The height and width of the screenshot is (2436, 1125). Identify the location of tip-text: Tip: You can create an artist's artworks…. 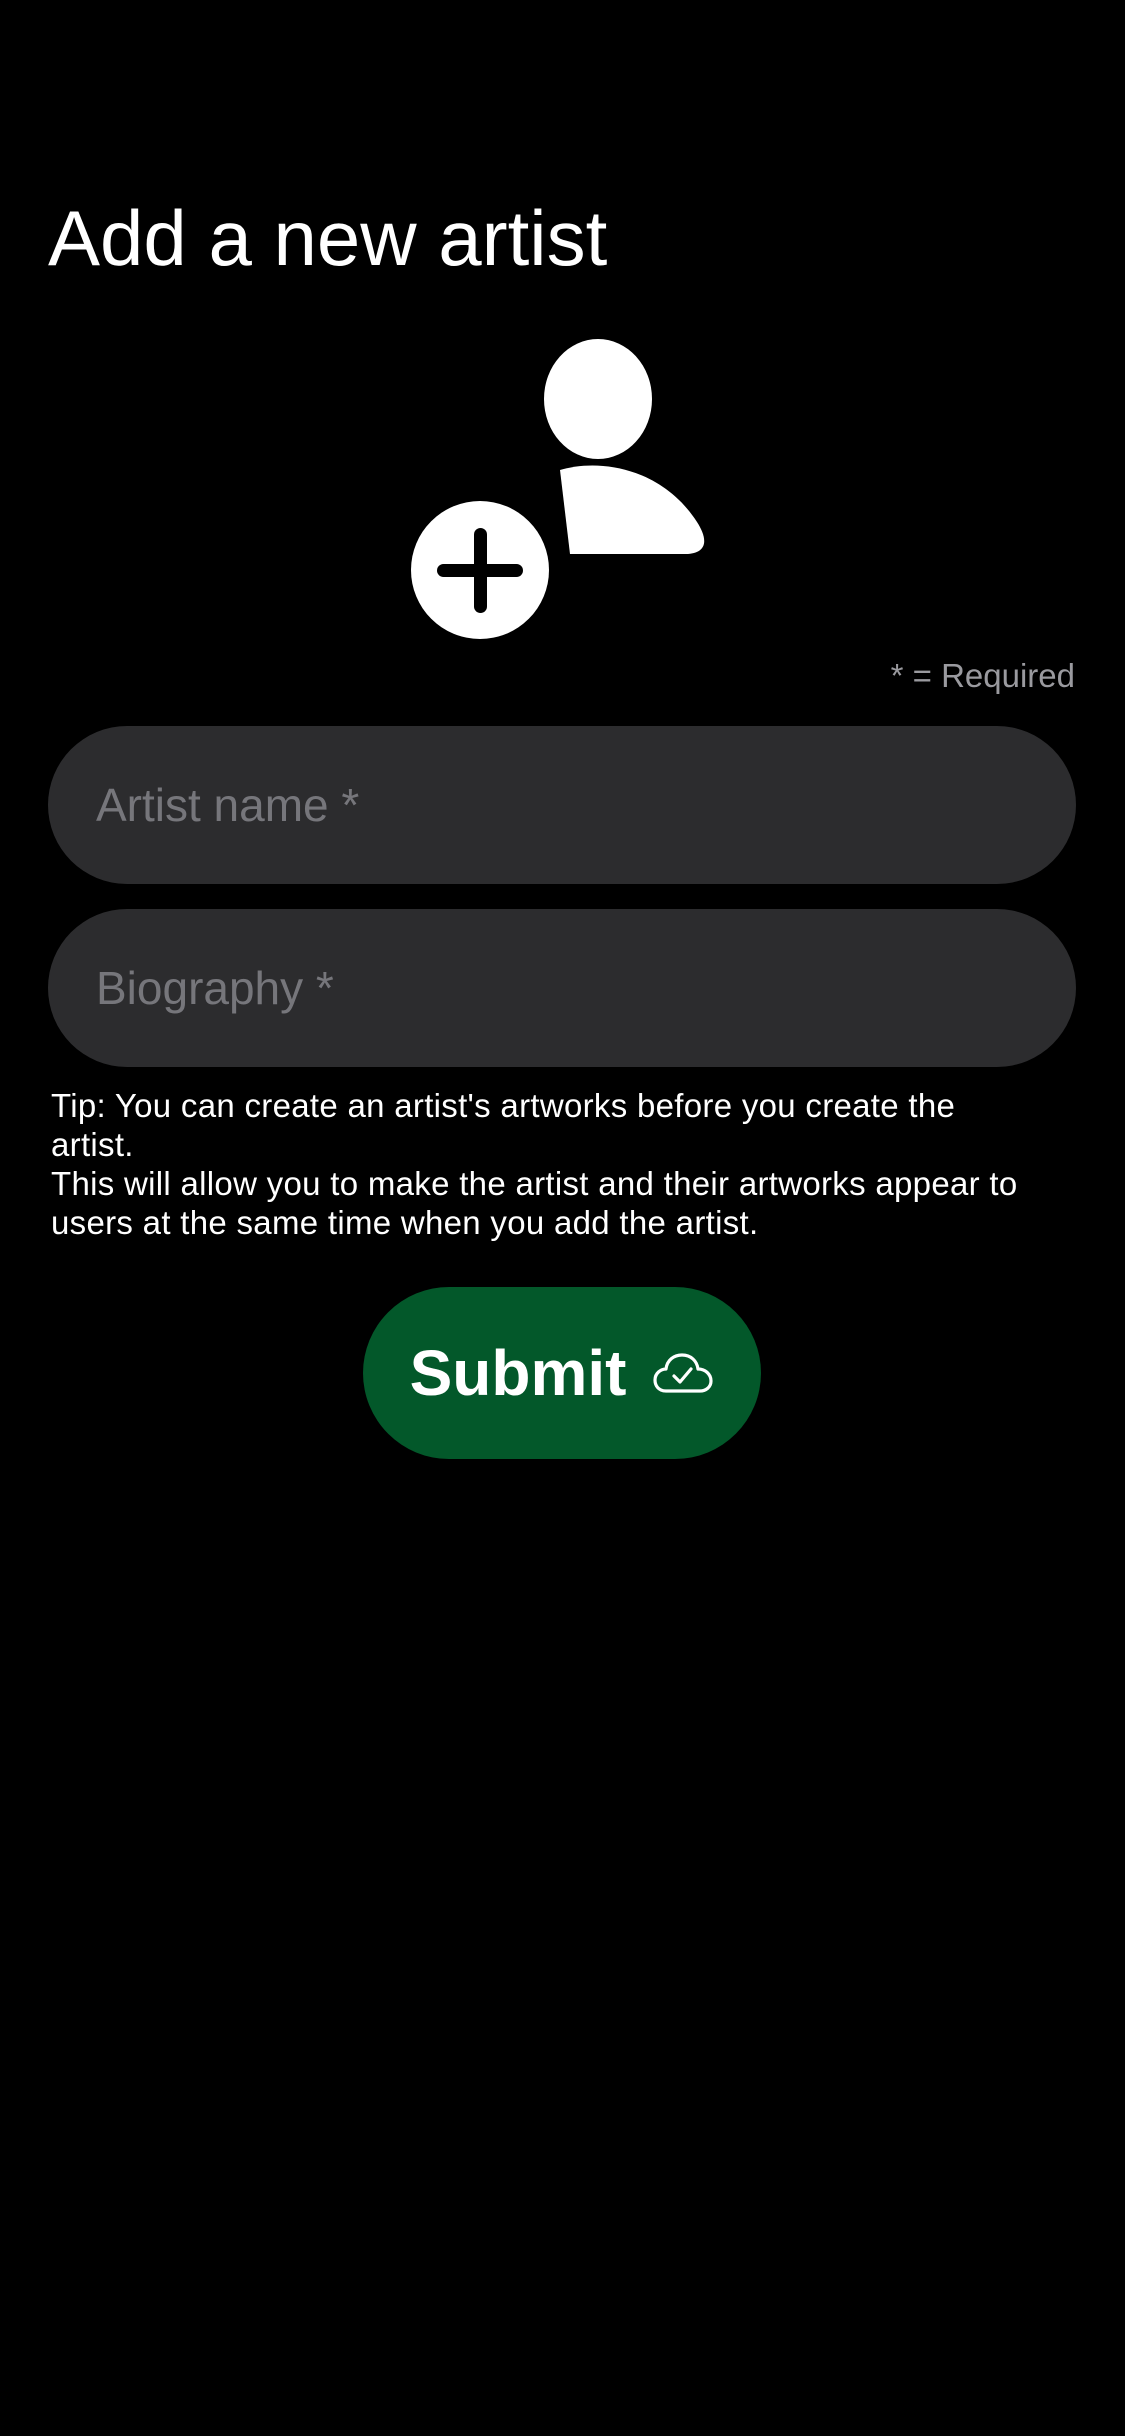
(566, 1164).